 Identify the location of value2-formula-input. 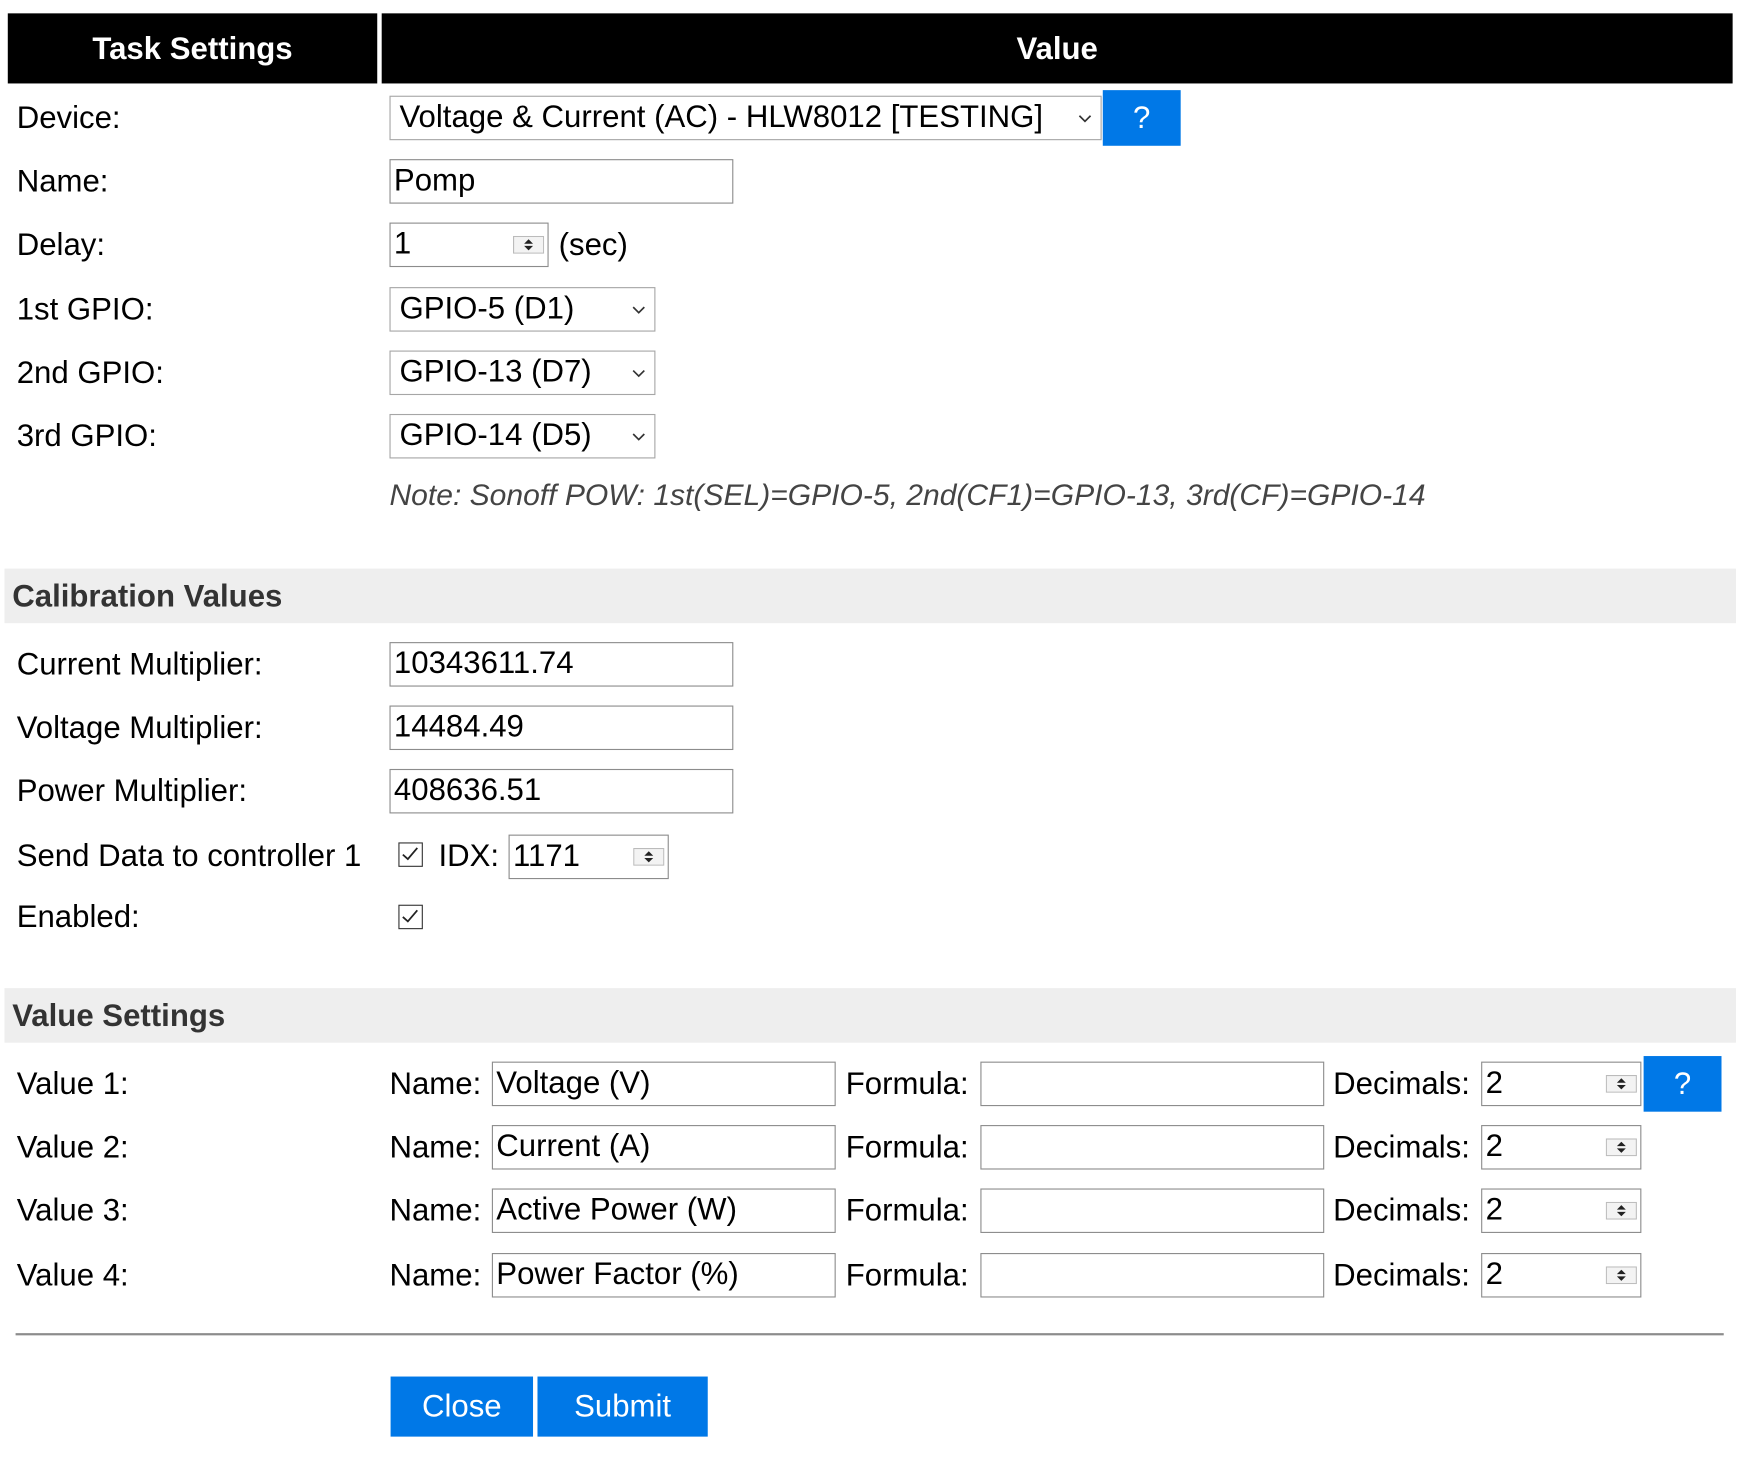
(1152, 1147).